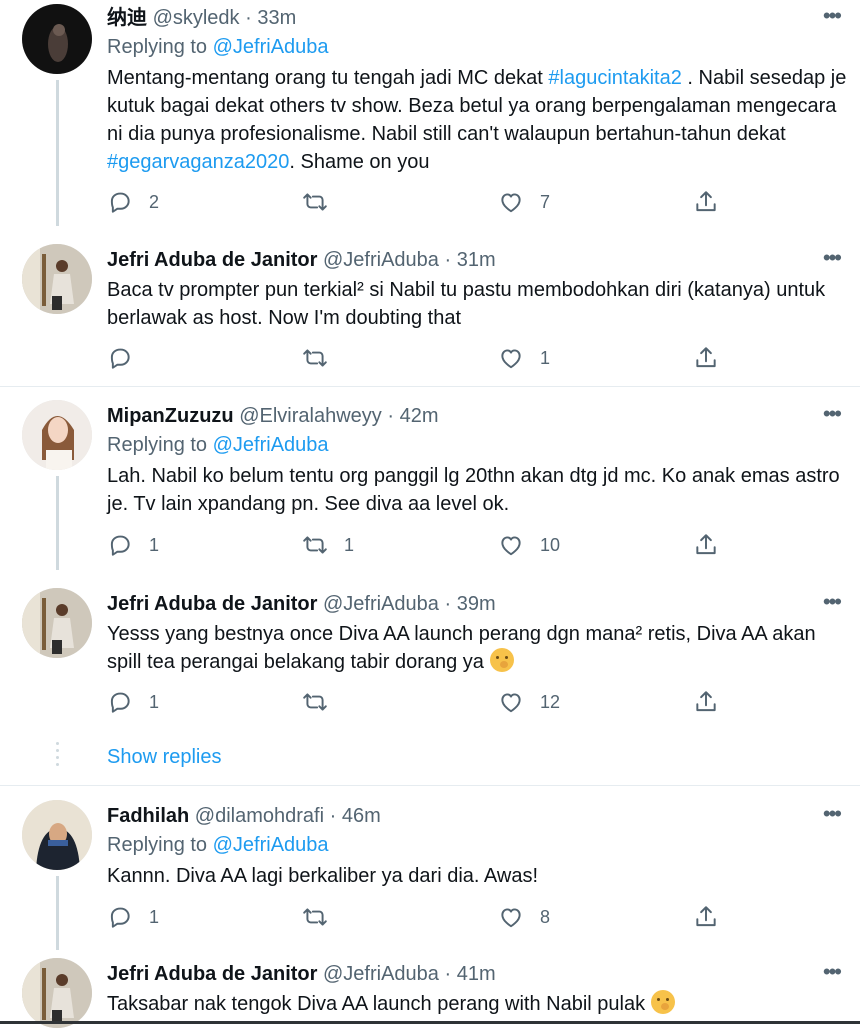 The width and height of the screenshot is (860, 1028). I want to click on like-button: 8, so click(524, 917).